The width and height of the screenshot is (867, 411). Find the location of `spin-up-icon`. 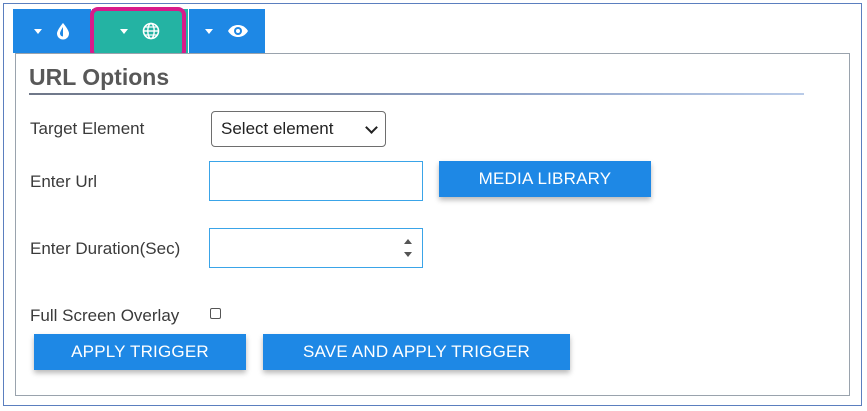

spin-up-icon is located at coordinates (408, 241).